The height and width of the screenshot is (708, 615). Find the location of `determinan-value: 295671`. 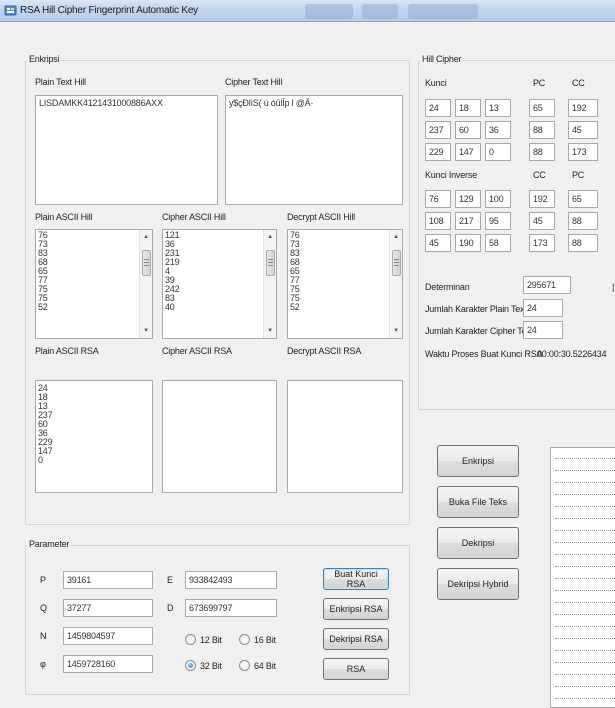

determinan-value: 295671 is located at coordinates (547, 285).